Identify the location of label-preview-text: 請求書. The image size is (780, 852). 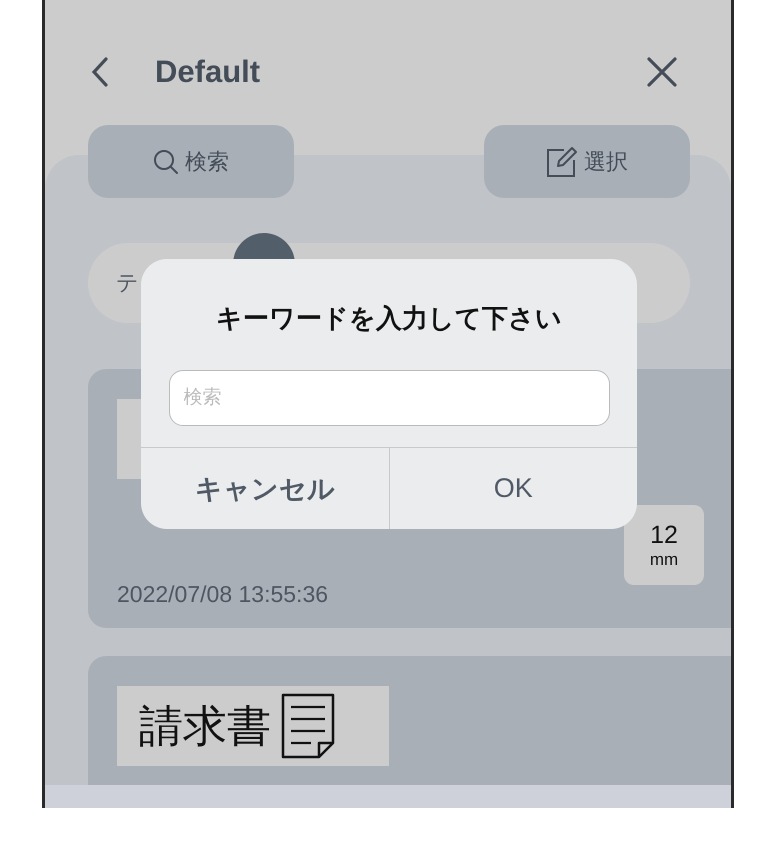
(205, 726).